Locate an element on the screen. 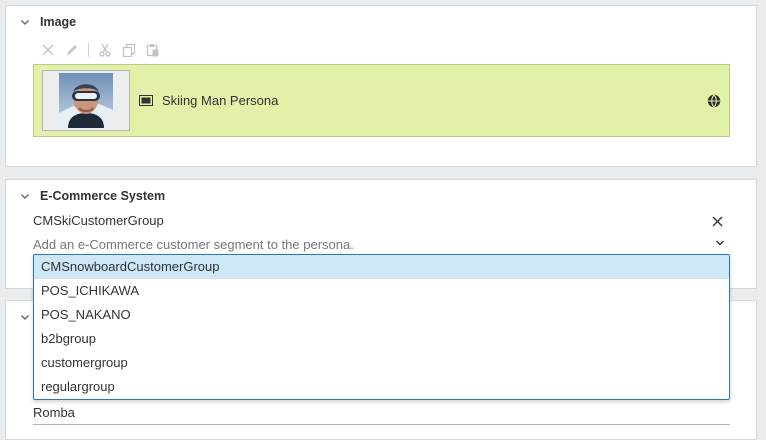 This screenshot has height=440, width=766. ecommerce-panel-header: E-Commerce System is located at coordinates (91, 196).